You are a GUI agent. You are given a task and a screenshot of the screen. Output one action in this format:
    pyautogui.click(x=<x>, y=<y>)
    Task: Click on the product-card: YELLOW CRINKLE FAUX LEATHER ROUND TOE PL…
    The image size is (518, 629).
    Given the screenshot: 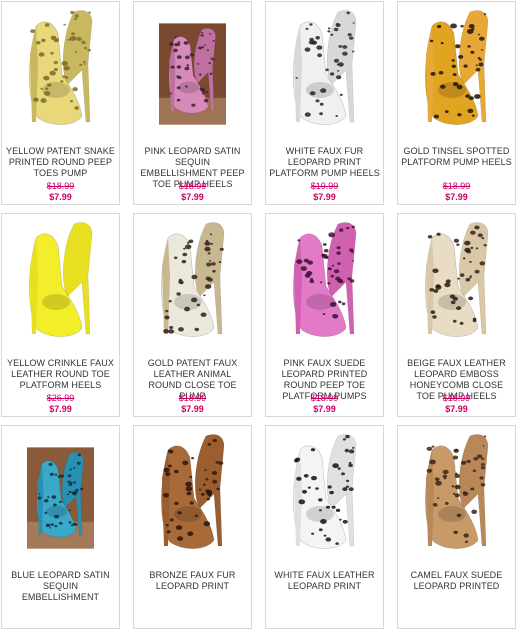 What is the action you would take?
    pyautogui.click(x=60, y=315)
    